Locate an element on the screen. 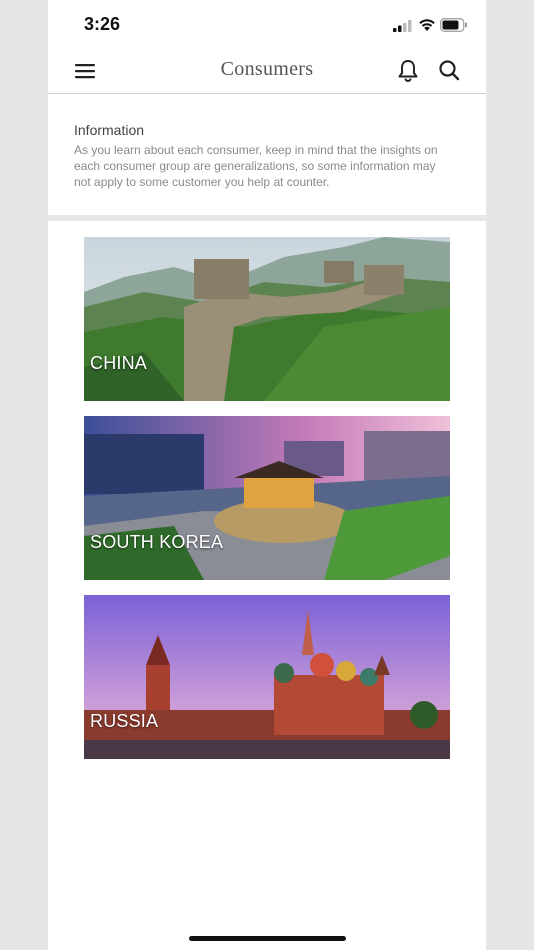 Image resolution: width=534 pixels, height=950 pixels. bell-icon is located at coordinates (408, 70).